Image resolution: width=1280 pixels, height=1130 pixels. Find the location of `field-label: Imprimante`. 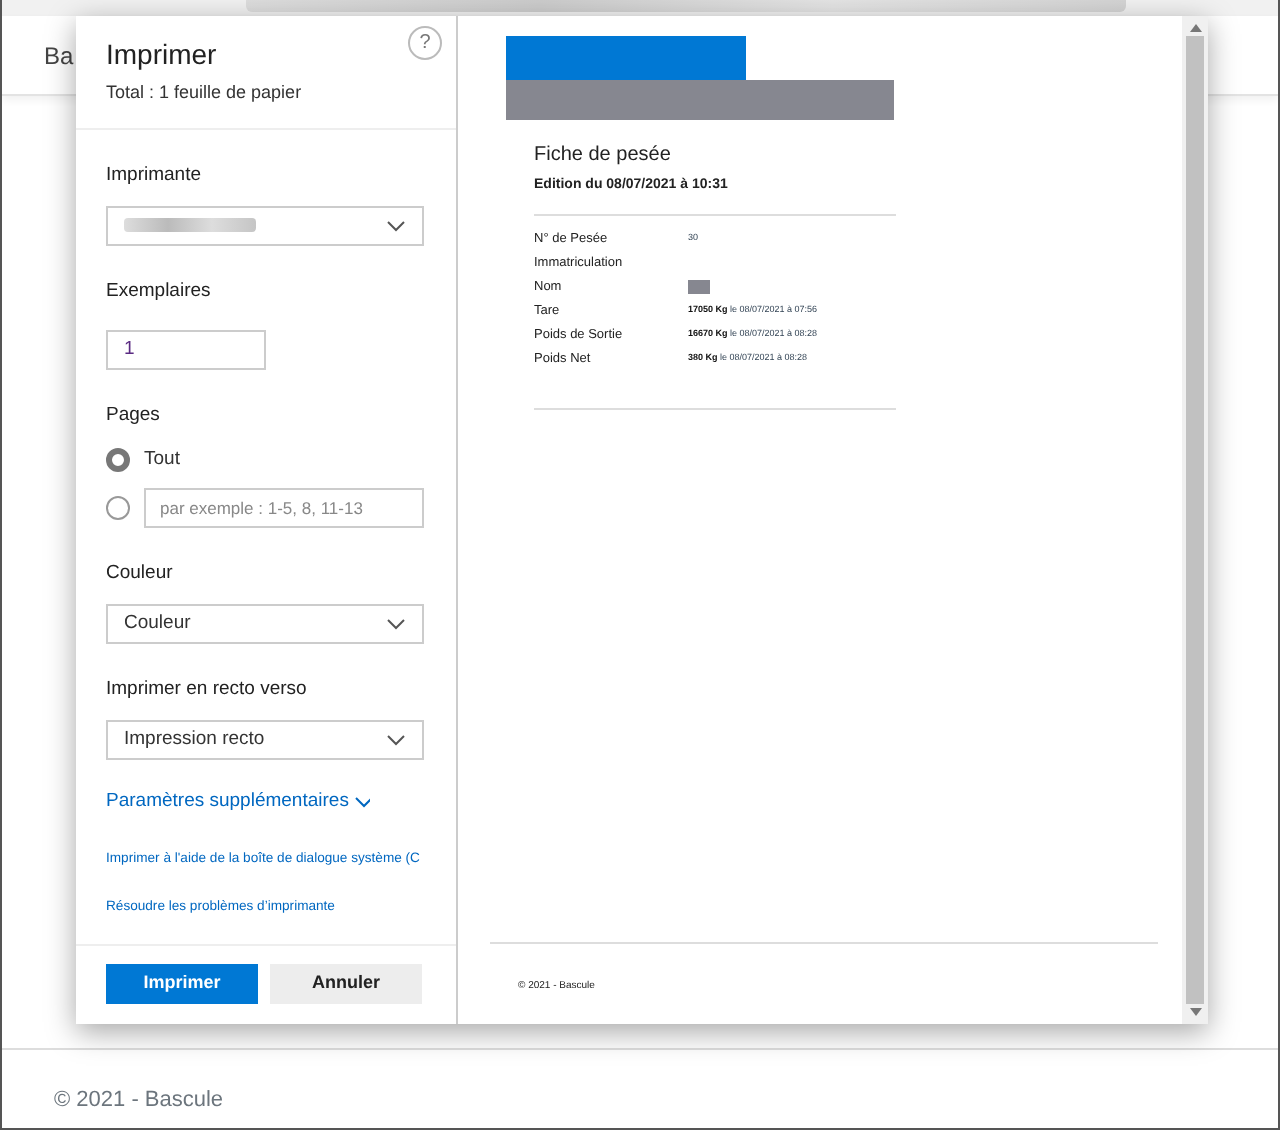

field-label: Imprimante is located at coordinates (155, 175).